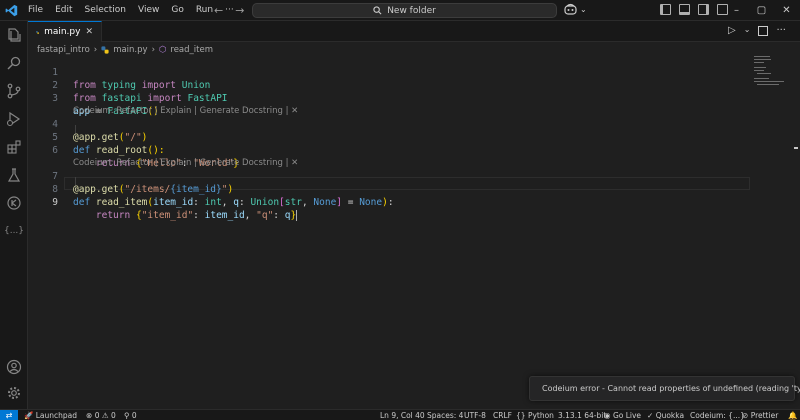 This screenshot has height=420, width=800. What do you see at coordinates (62, 32) in the screenshot?
I see `tab-label: main.py` at bounding box center [62, 32].